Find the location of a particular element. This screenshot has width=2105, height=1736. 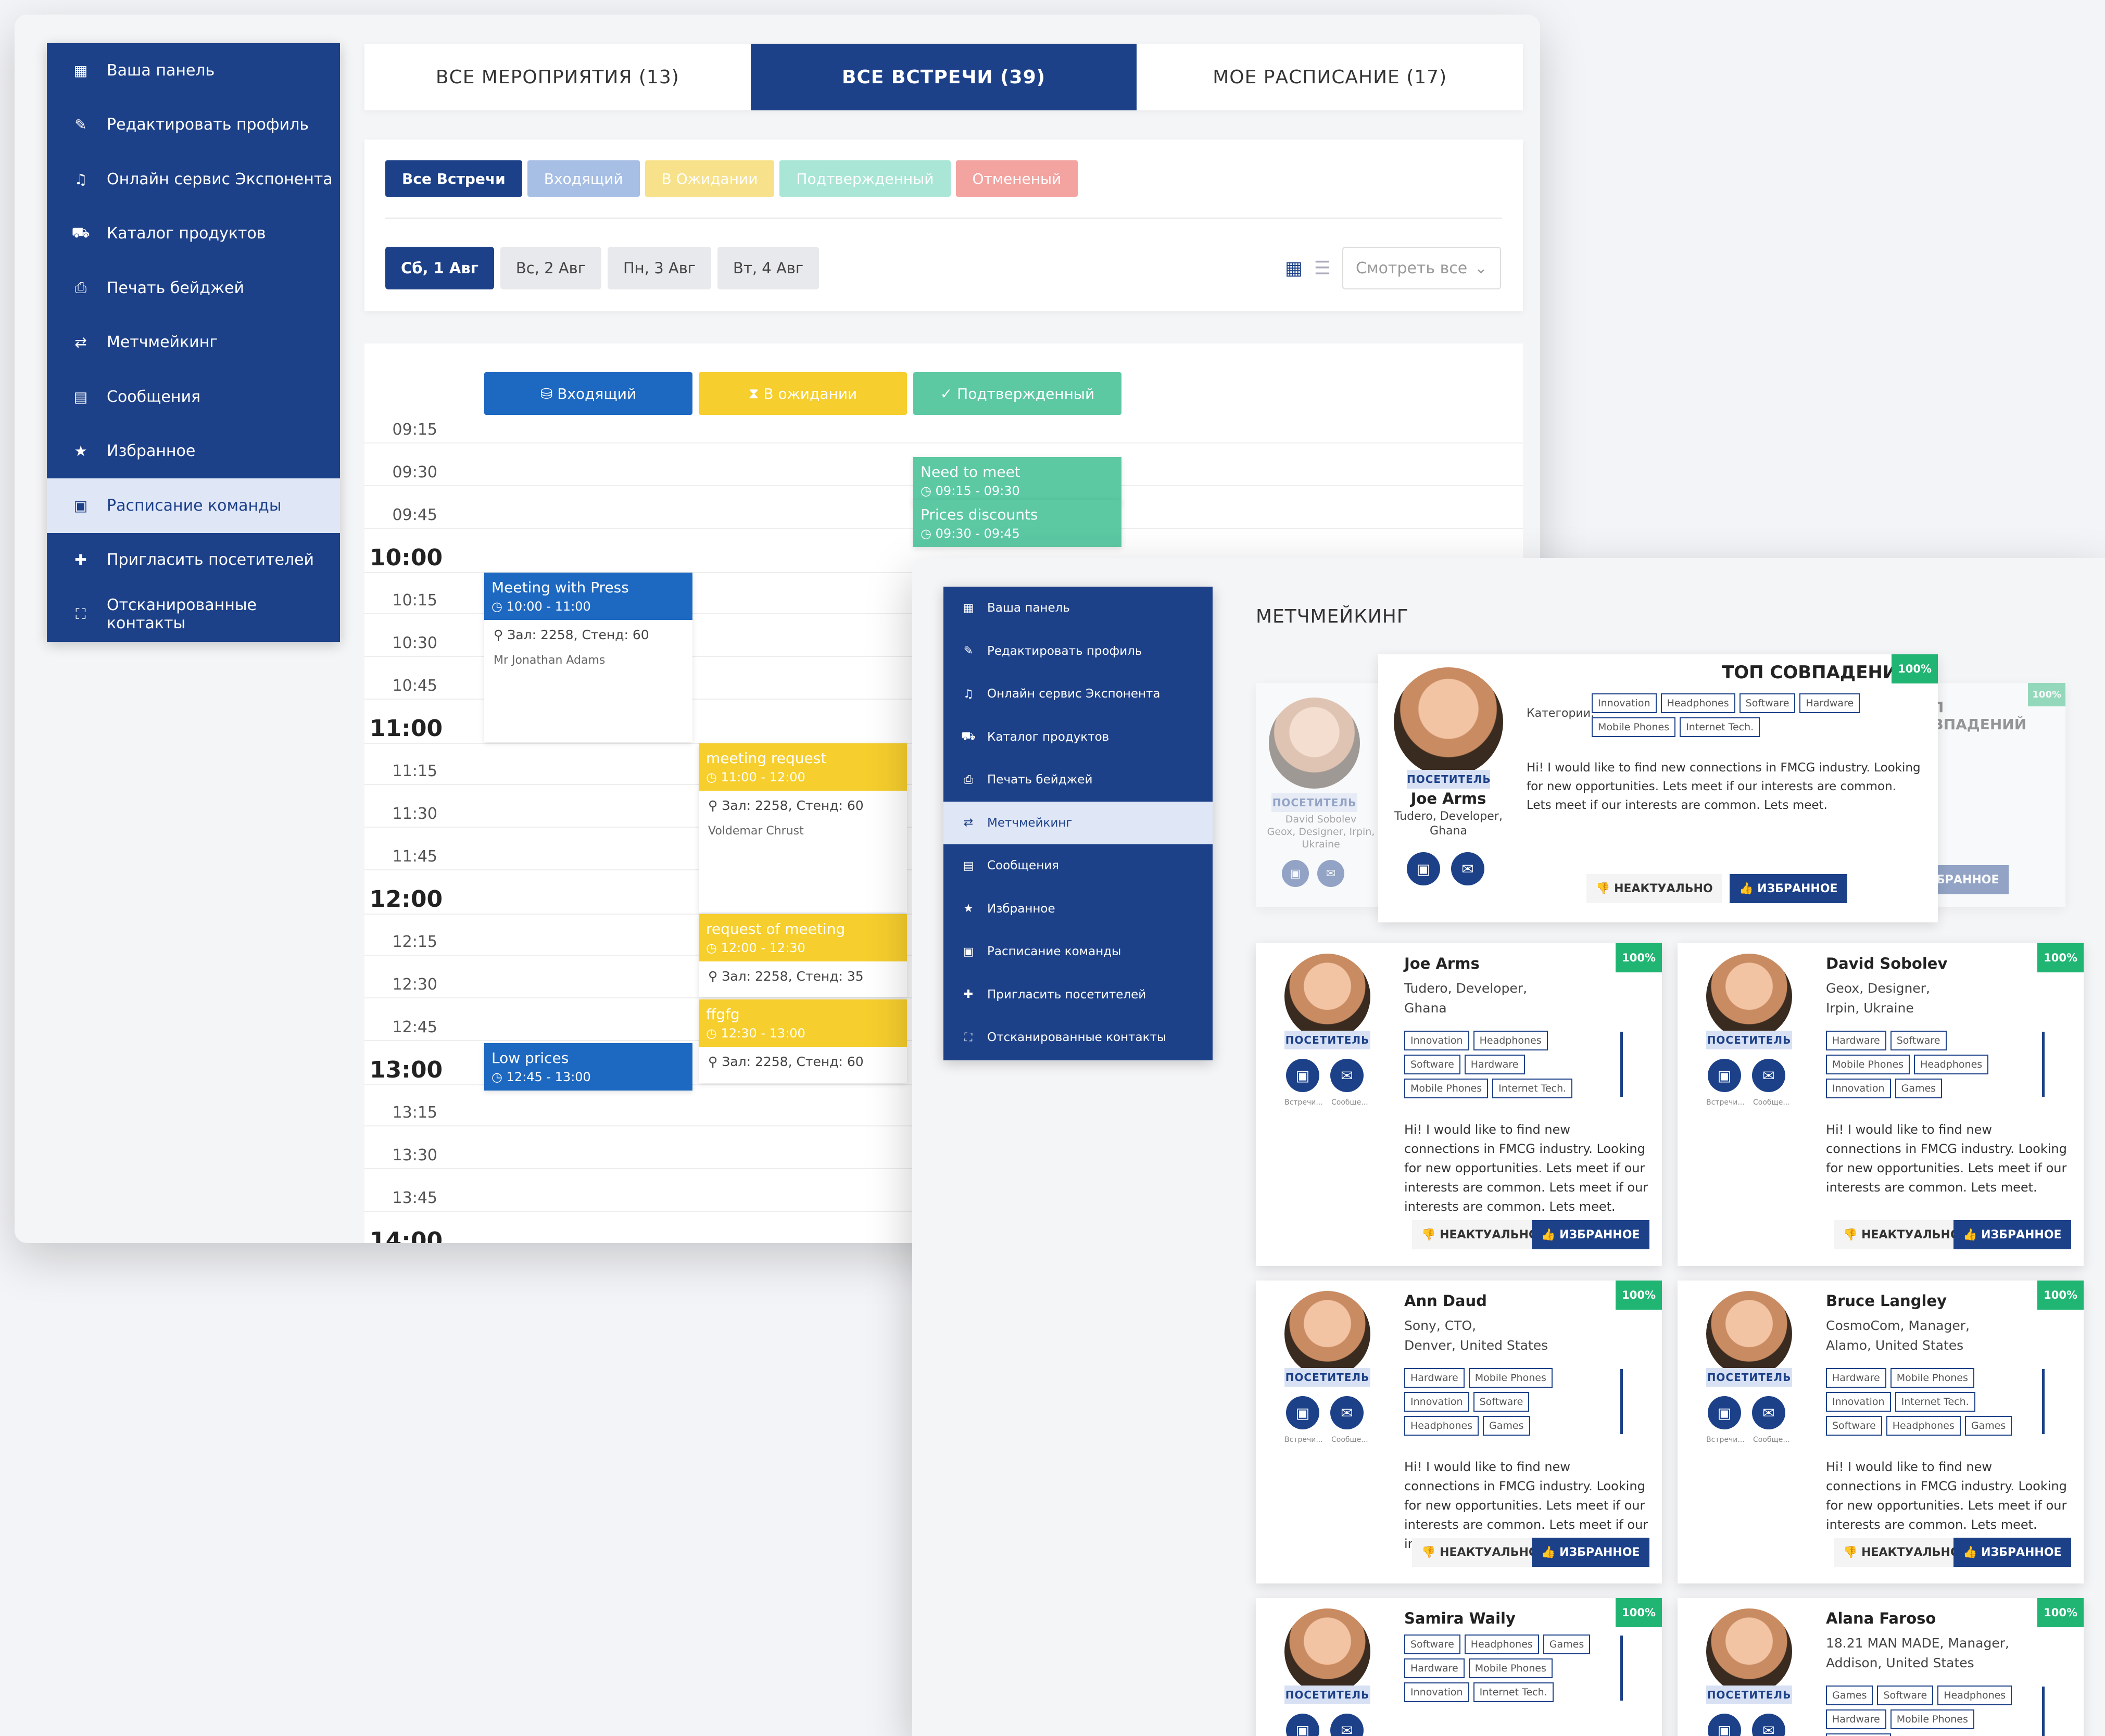

filter-waiting-button: В Ожидании is located at coordinates (710, 178).